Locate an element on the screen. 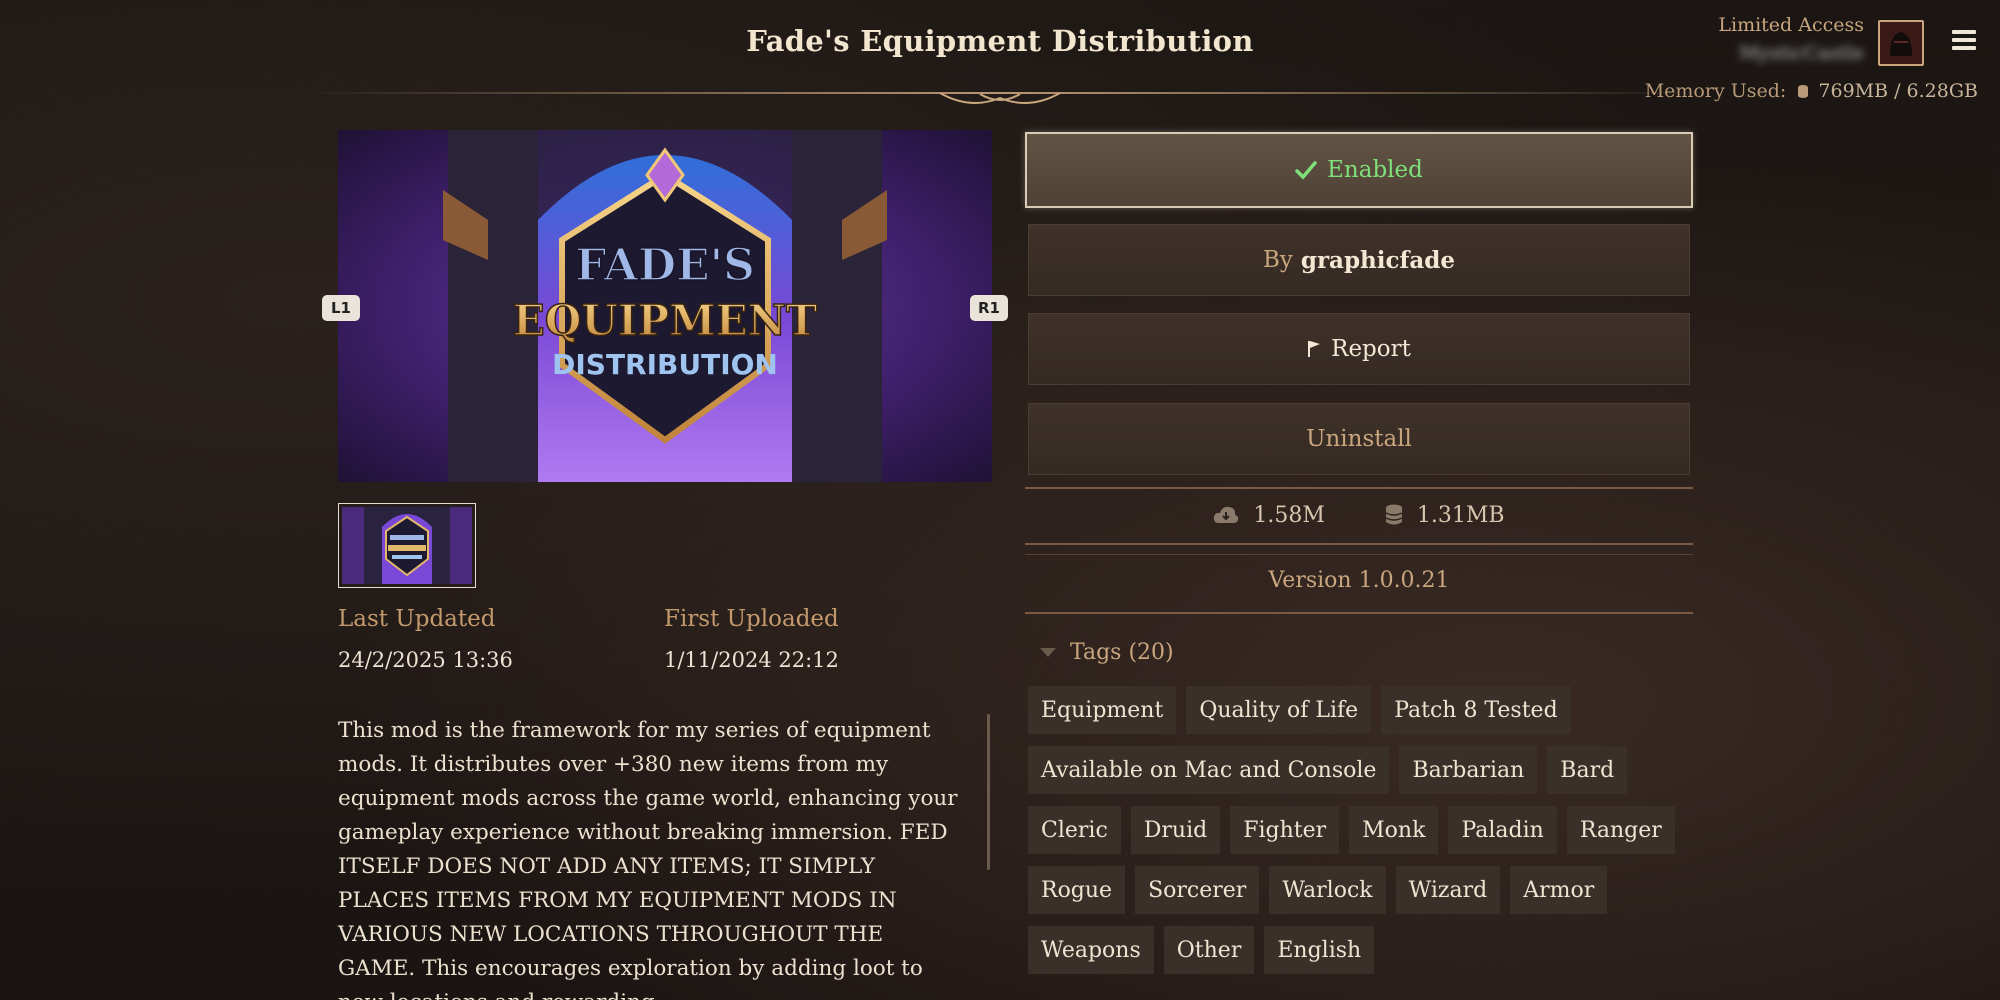 The height and width of the screenshot is (1000, 2000). tag-chip: Equipment is located at coordinates (1102, 710).